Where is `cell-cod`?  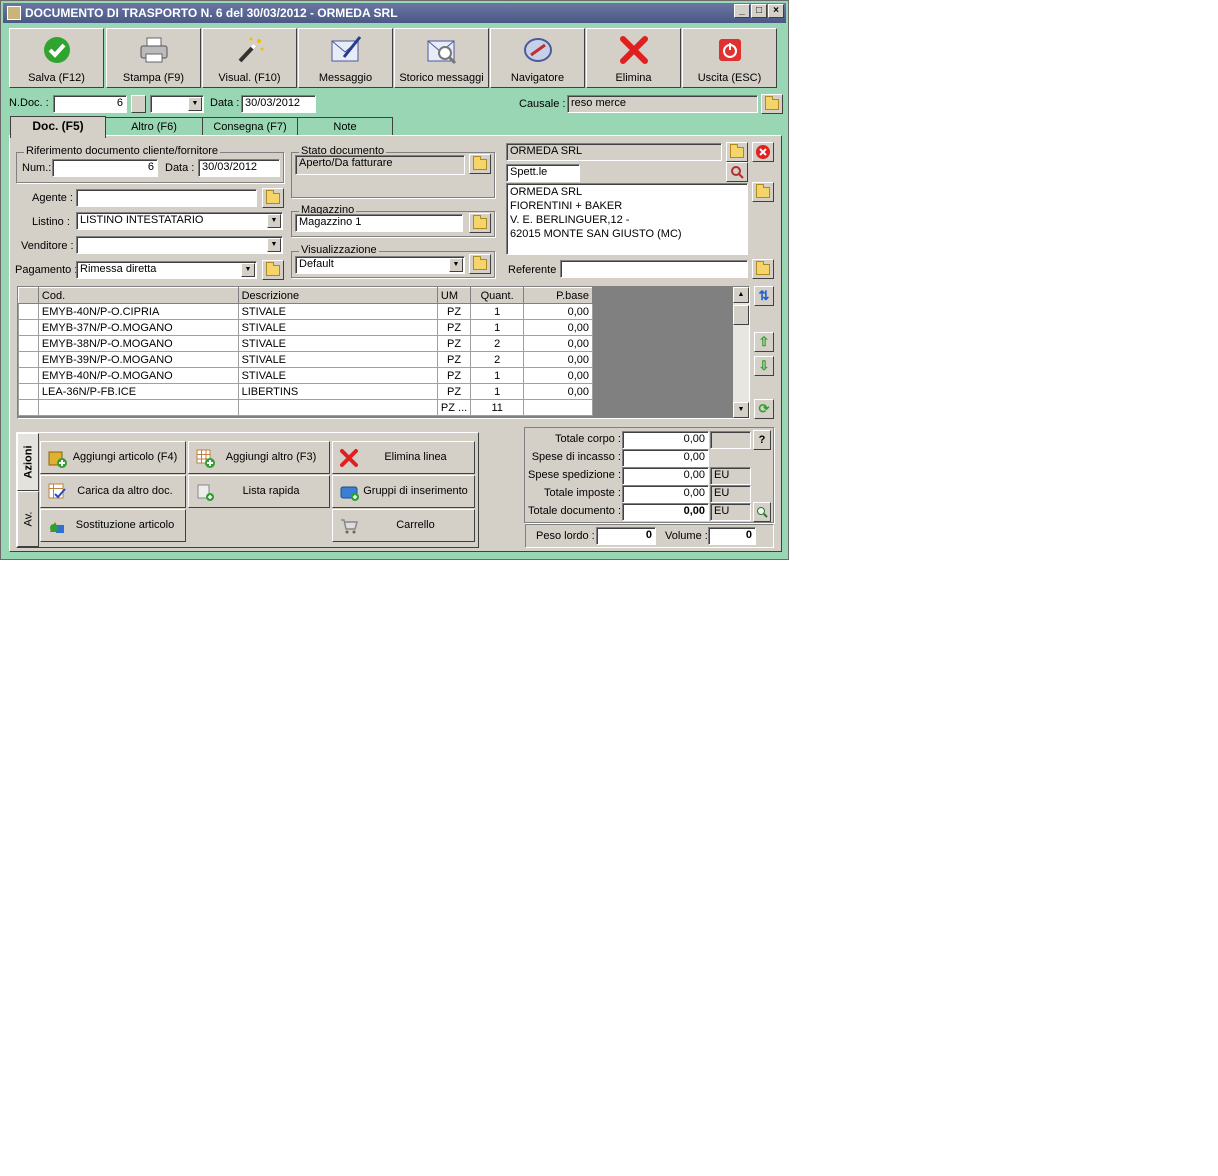 cell-cod is located at coordinates (138, 407).